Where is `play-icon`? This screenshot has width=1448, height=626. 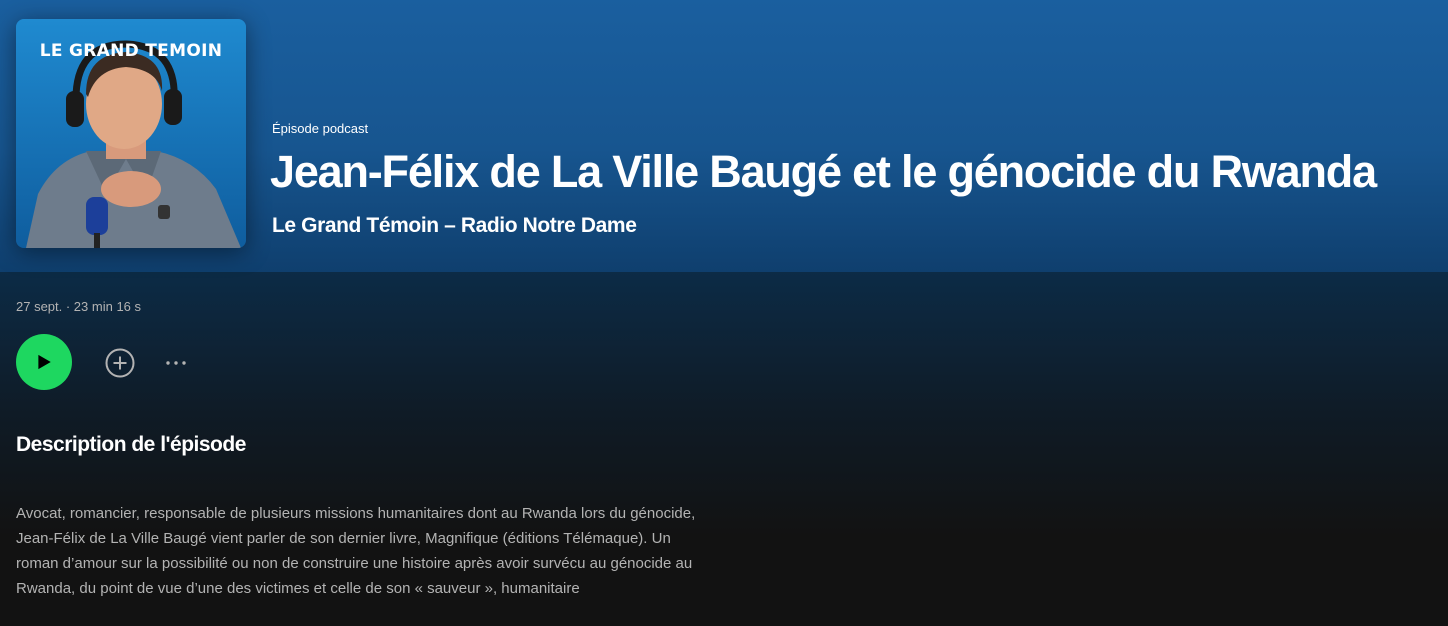
play-icon is located at coordinates (44, 362).